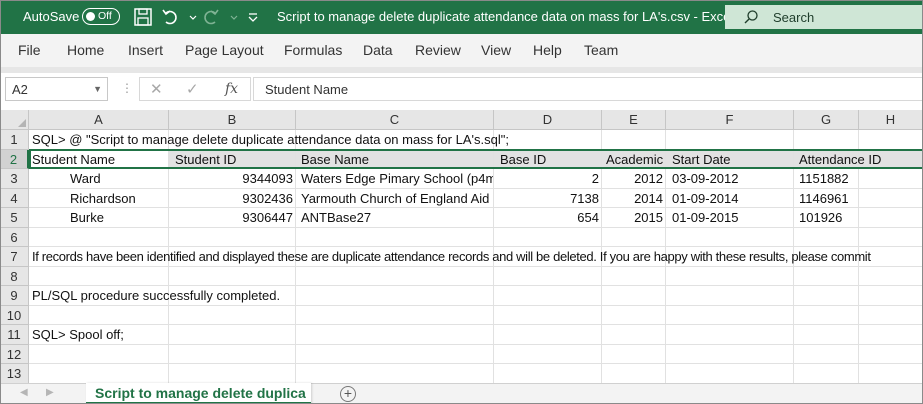 The width and height of the screenshot is (923, 404). Describe the element at coordinates (231, 178) in the screenshot. I see `cell-b3: 9344093` at that location.